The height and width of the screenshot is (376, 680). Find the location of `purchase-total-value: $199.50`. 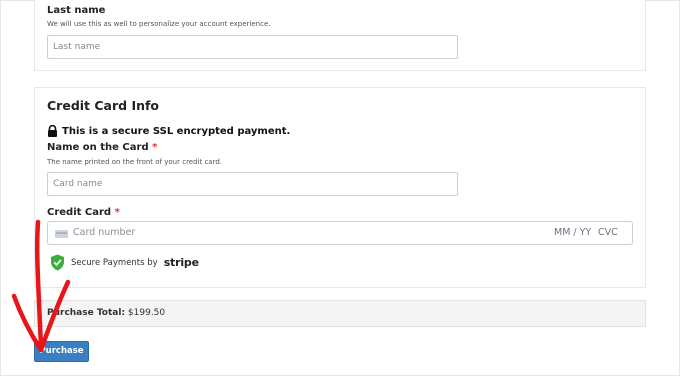

purchase-total-value: $199.50 is located at coordinates (146, 313).